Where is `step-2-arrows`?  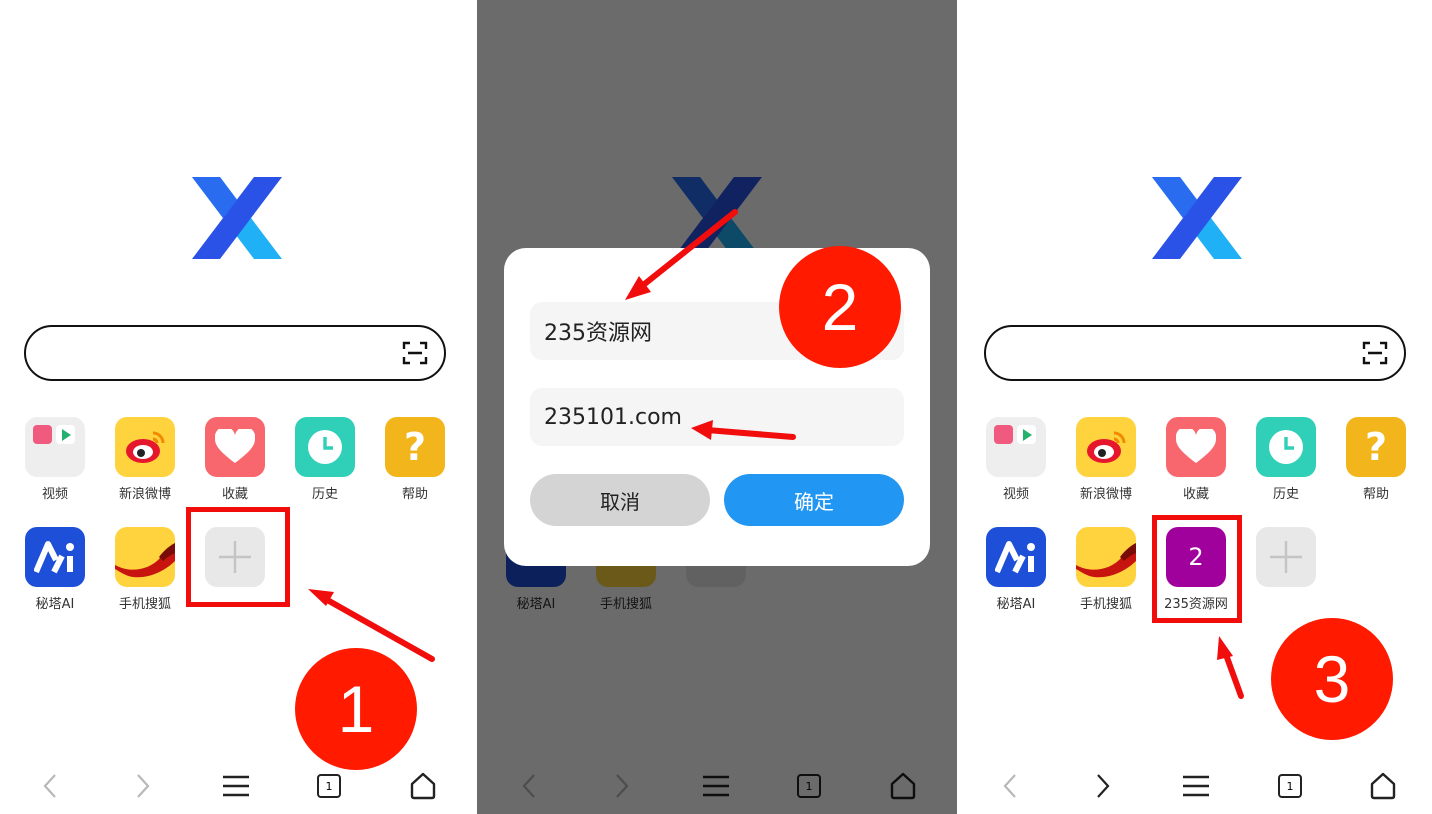
step-2-arrows is located at coordinates (710, 324).